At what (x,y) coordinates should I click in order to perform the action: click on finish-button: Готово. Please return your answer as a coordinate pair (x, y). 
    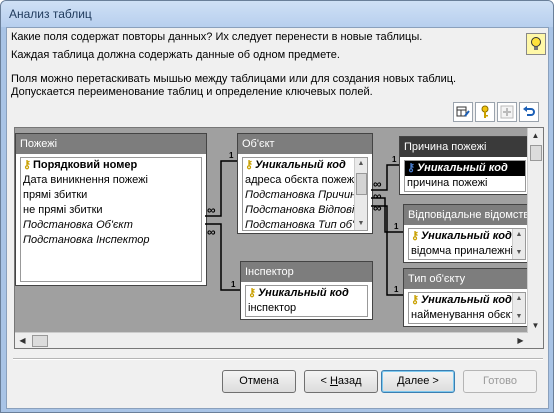
    Looking at the image, I should click on (500, 381).